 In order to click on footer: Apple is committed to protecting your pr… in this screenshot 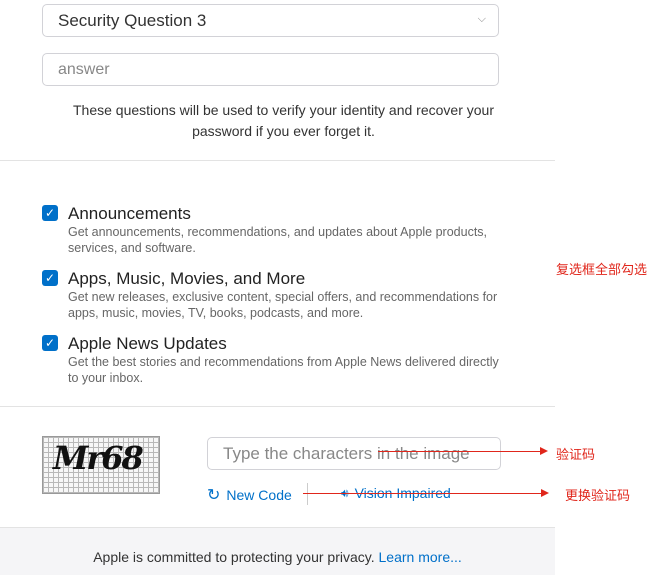, I will do `click(277, 557)`.